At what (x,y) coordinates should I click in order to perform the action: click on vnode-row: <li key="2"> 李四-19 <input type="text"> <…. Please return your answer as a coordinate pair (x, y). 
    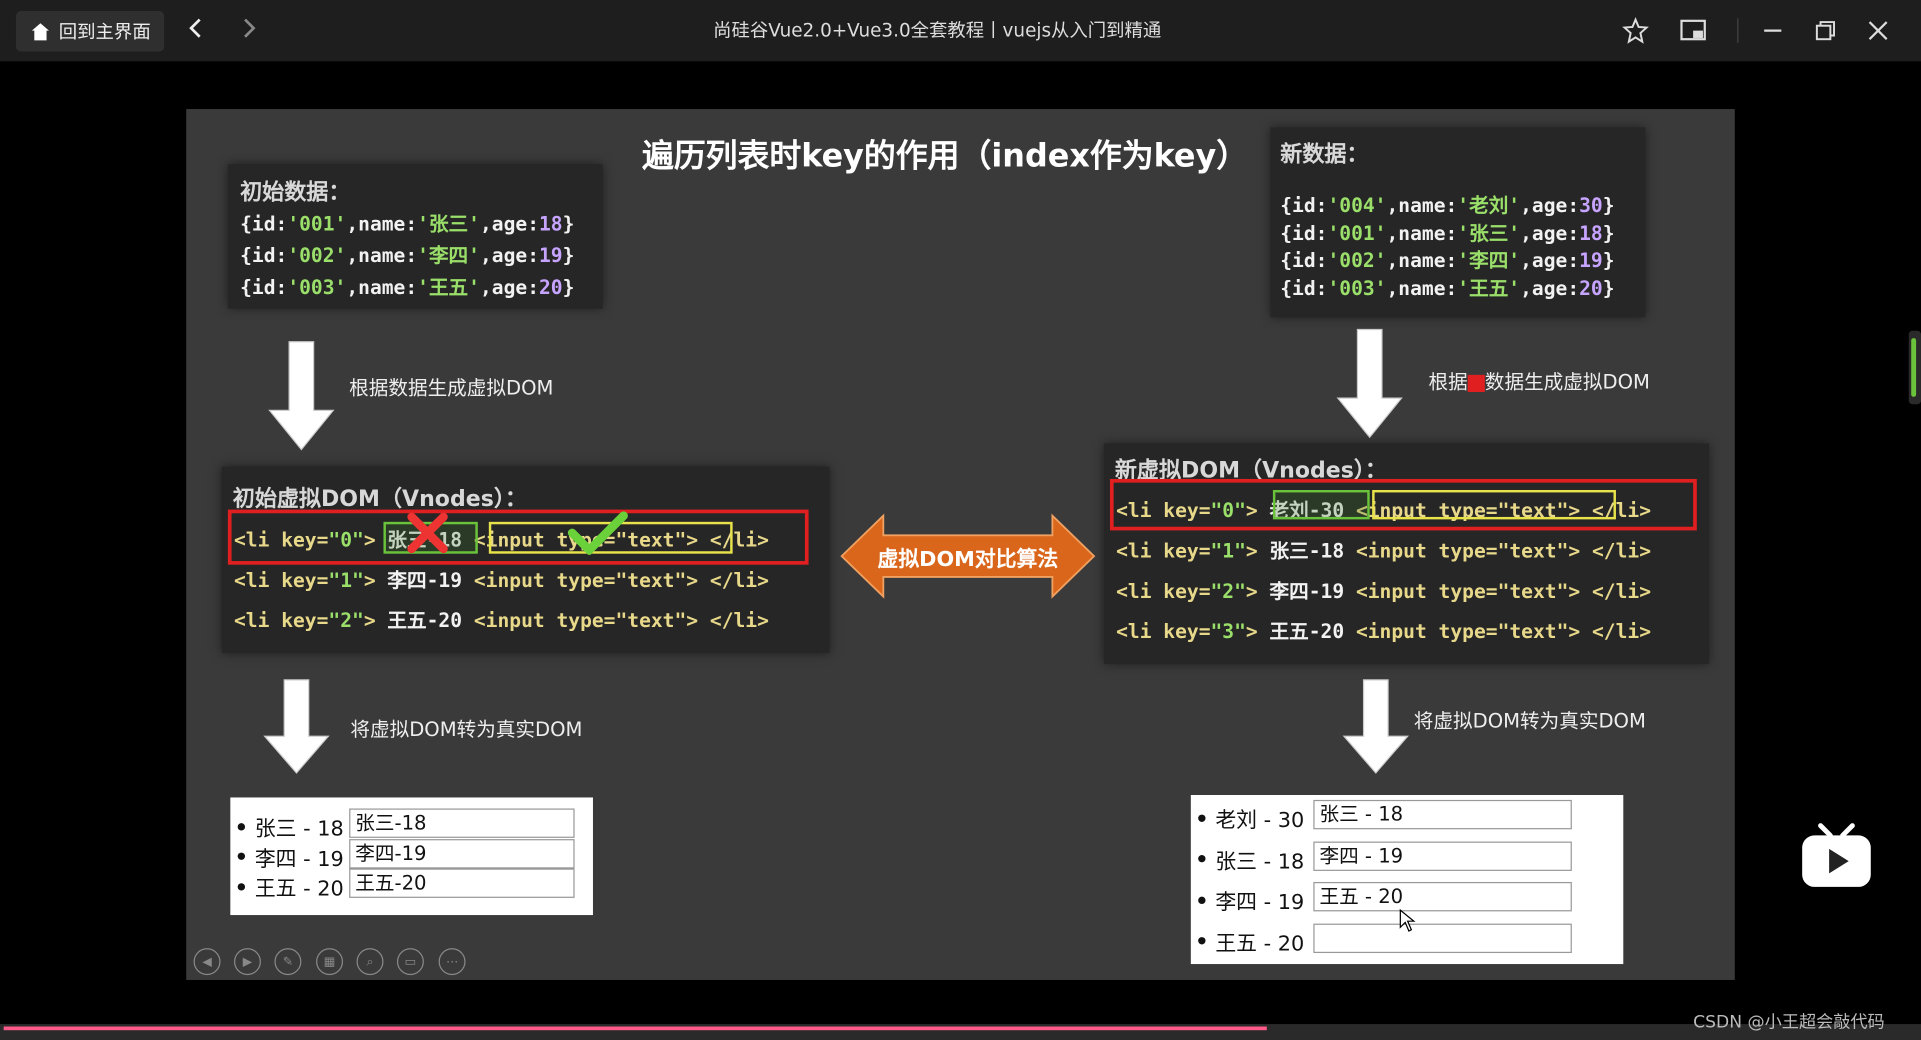
    Looking at the image, I should click on (1383, 595).